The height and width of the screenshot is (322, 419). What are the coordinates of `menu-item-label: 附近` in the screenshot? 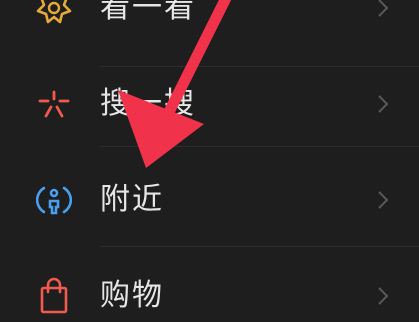 It's located at (132, 199).